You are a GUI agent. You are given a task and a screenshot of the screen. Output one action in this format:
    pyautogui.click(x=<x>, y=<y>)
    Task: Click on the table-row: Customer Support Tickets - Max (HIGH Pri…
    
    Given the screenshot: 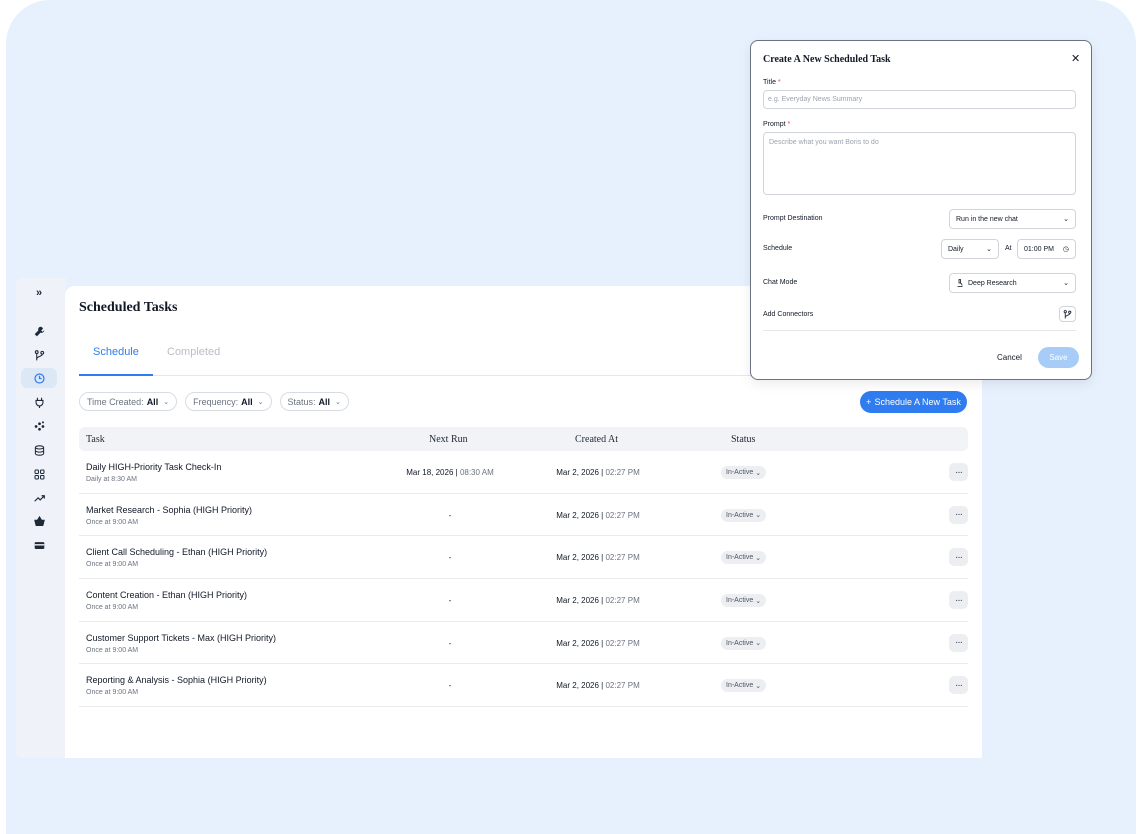 What is the action you would take?
    pyautogui.click(x=523, y=643)
    